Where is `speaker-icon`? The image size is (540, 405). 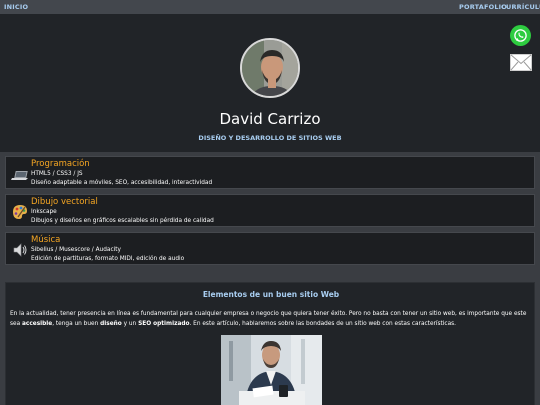 speaker-icon is located at coordinates (20, 250).